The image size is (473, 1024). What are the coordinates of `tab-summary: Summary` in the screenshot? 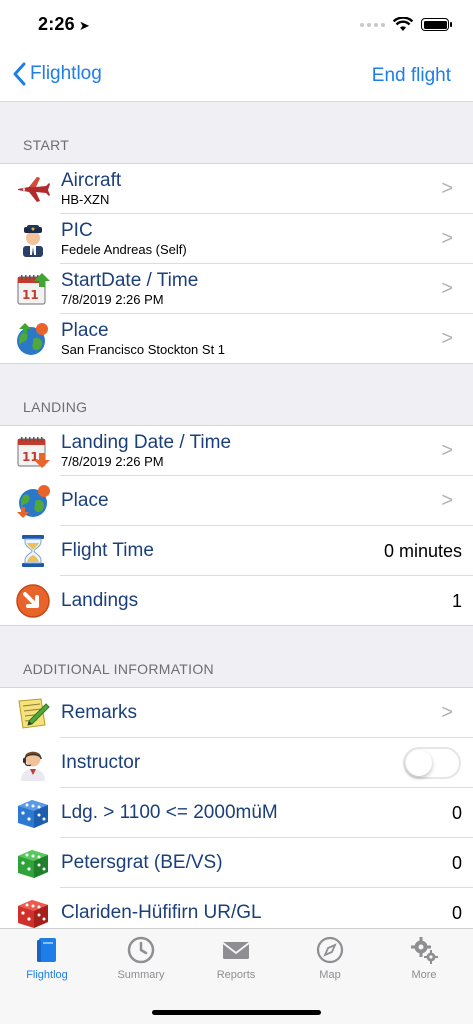 It's located at (141, 958).